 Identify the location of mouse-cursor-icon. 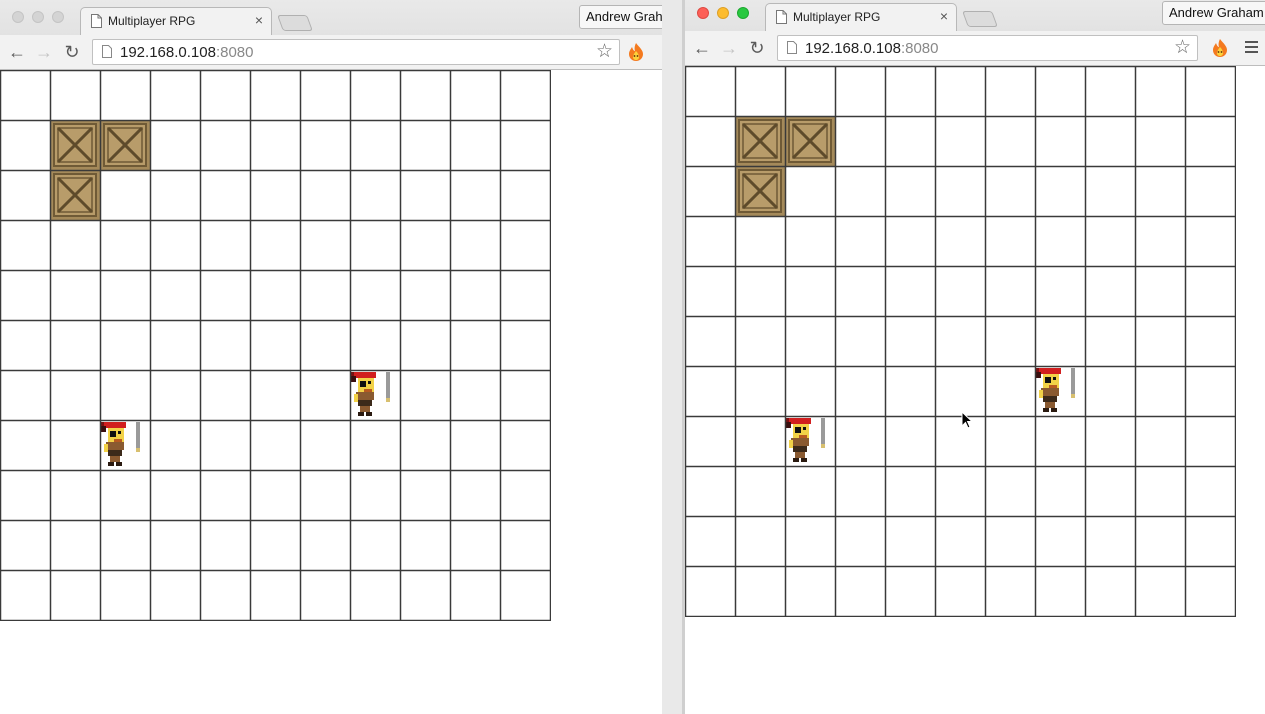
(967, 420).